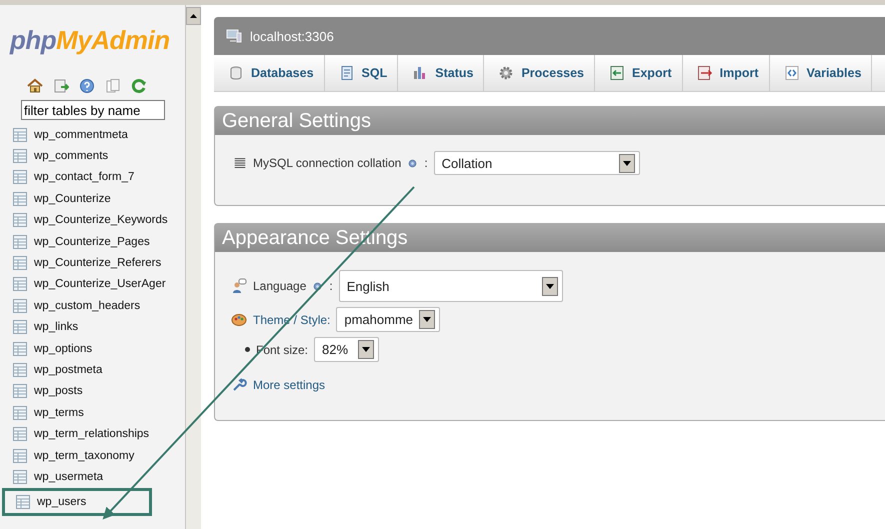 The width and height of the screenshot is (885, 529). Describe the element at coordinates (239, 320) in the screenshot. I see `palette-icon` at that location.